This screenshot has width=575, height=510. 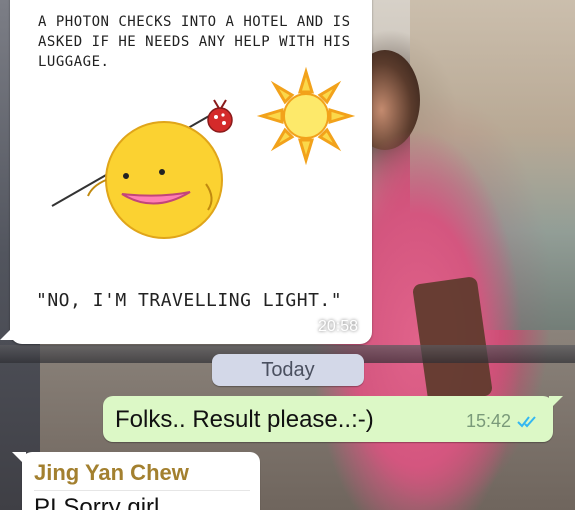 What do you see at coordinates (189, 300) in the screenshot?
I see `comic-punchline: "NO, I'M TRAVELLING LIGHT."` at bounding box center [189, 300].